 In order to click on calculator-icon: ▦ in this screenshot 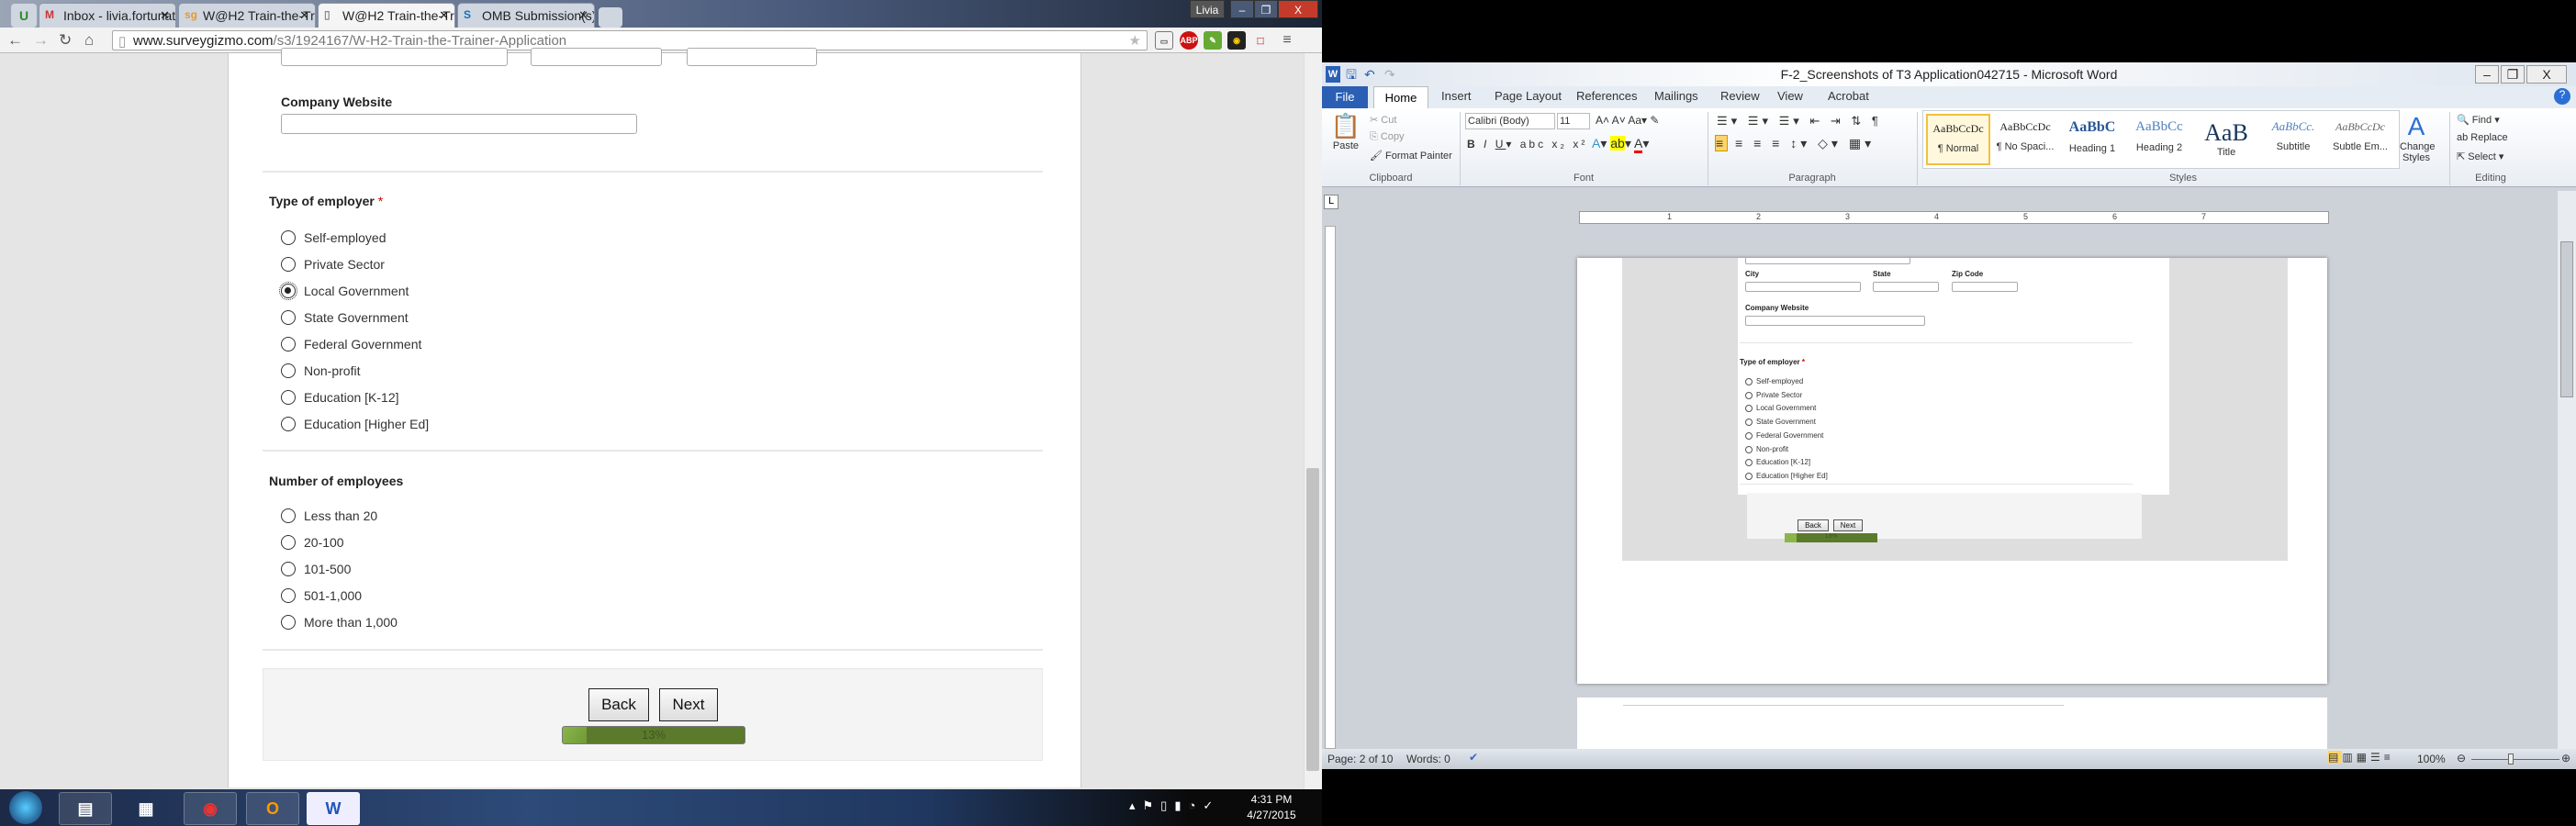, I will do `click(146, 808)`.